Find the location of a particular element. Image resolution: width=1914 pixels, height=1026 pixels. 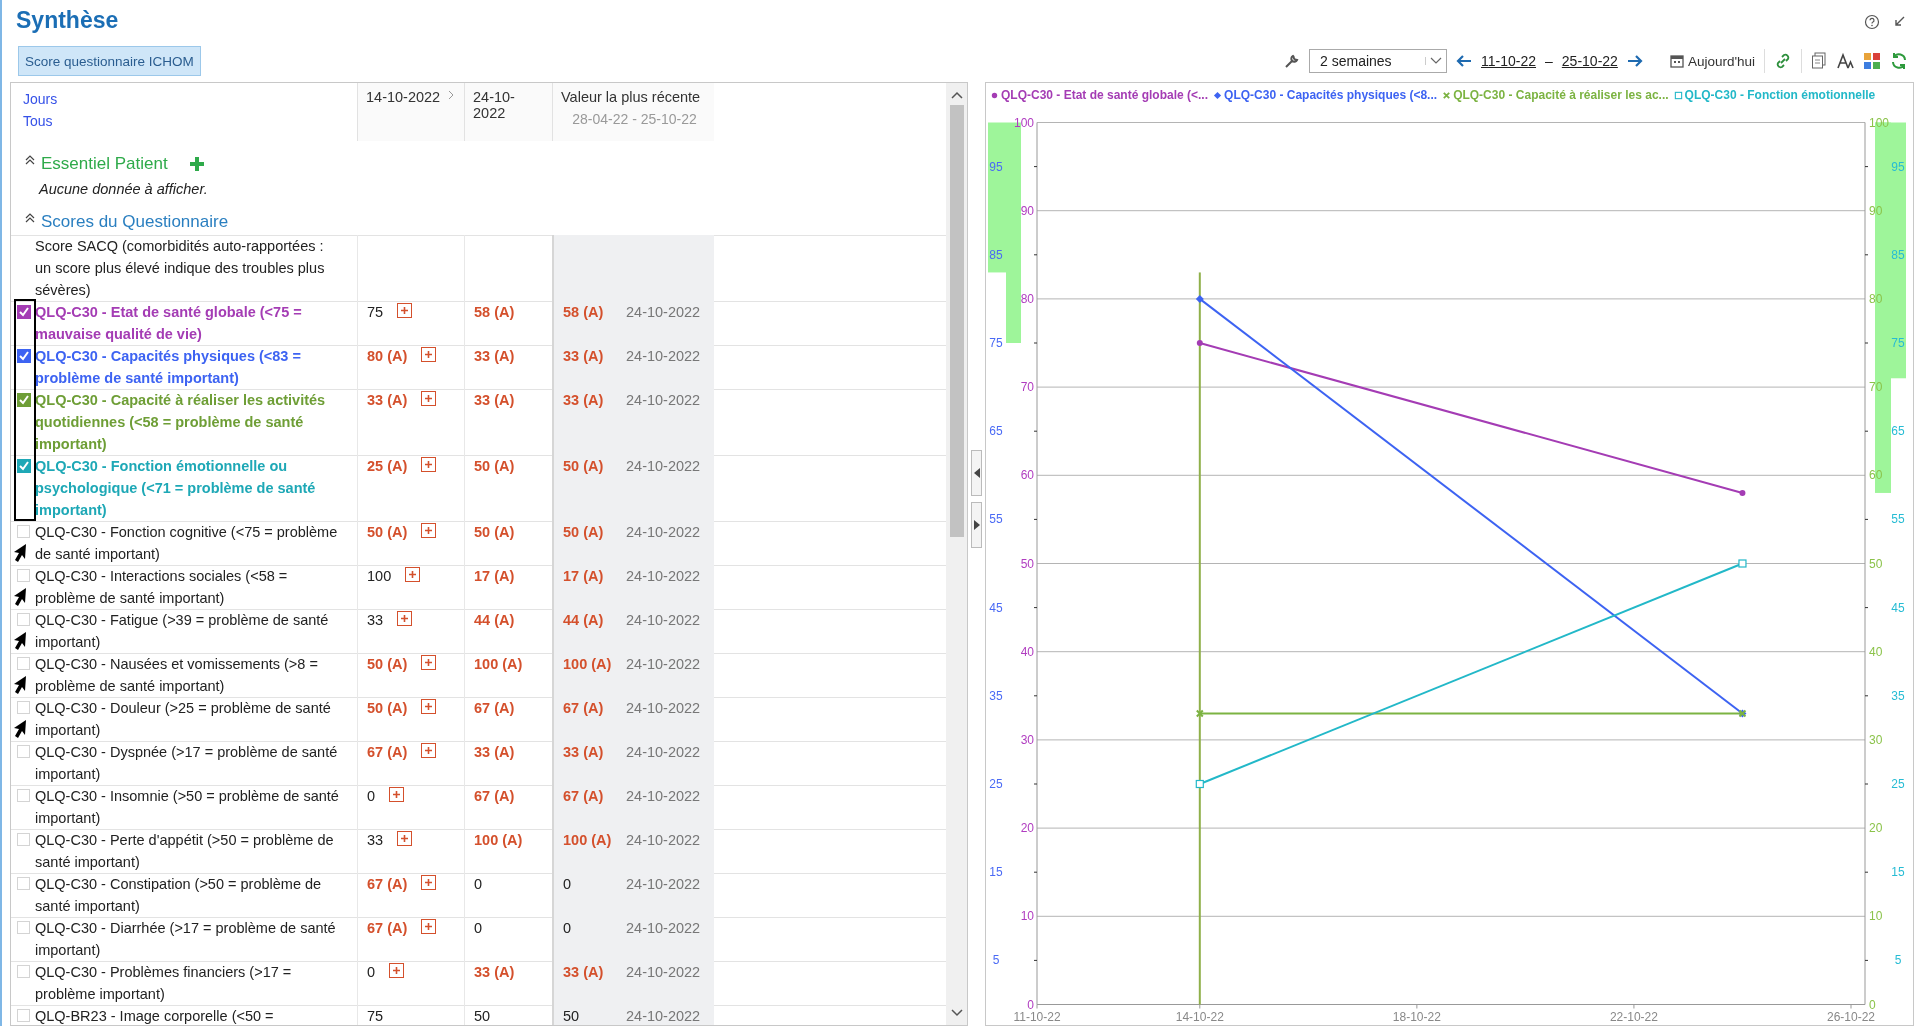

row-label: QLQ-C30 - Insomnie (>50 = problème de santé important) is located at coordinates (187, 807).